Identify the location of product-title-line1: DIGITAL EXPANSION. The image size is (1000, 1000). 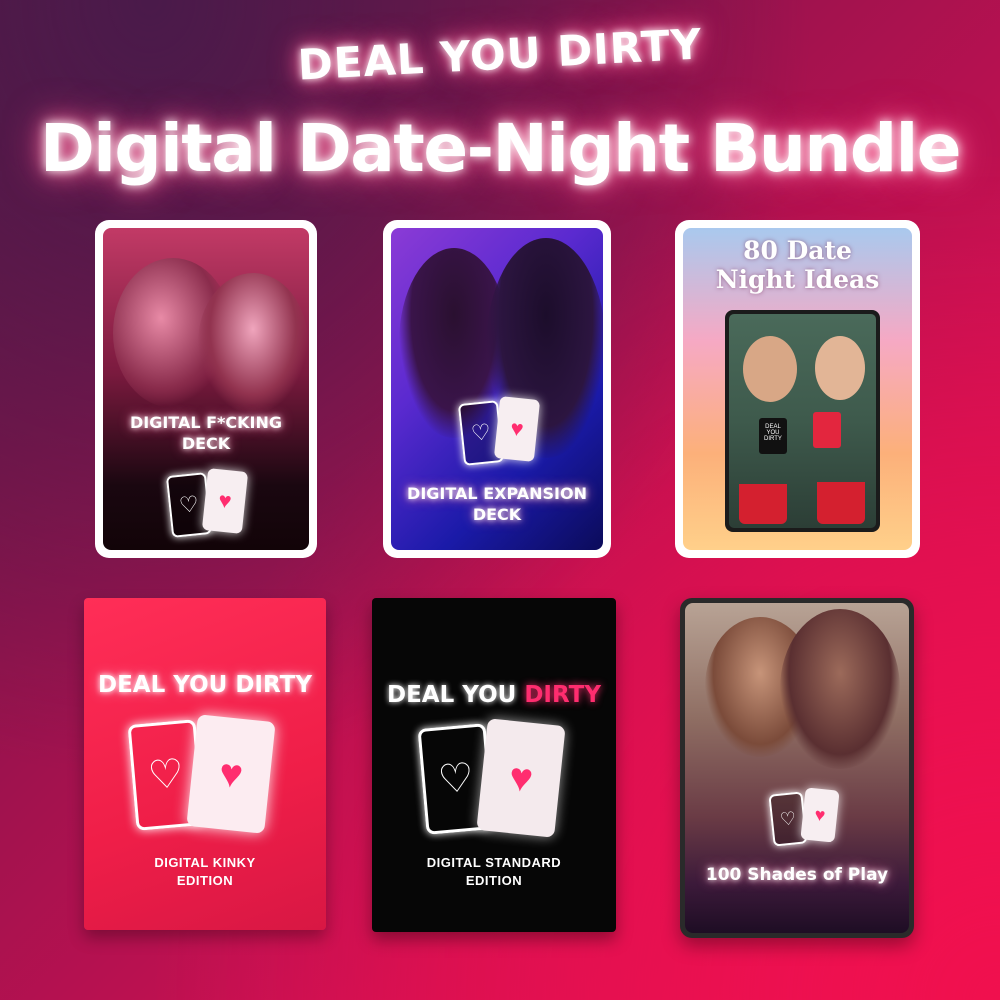
(497, 493).